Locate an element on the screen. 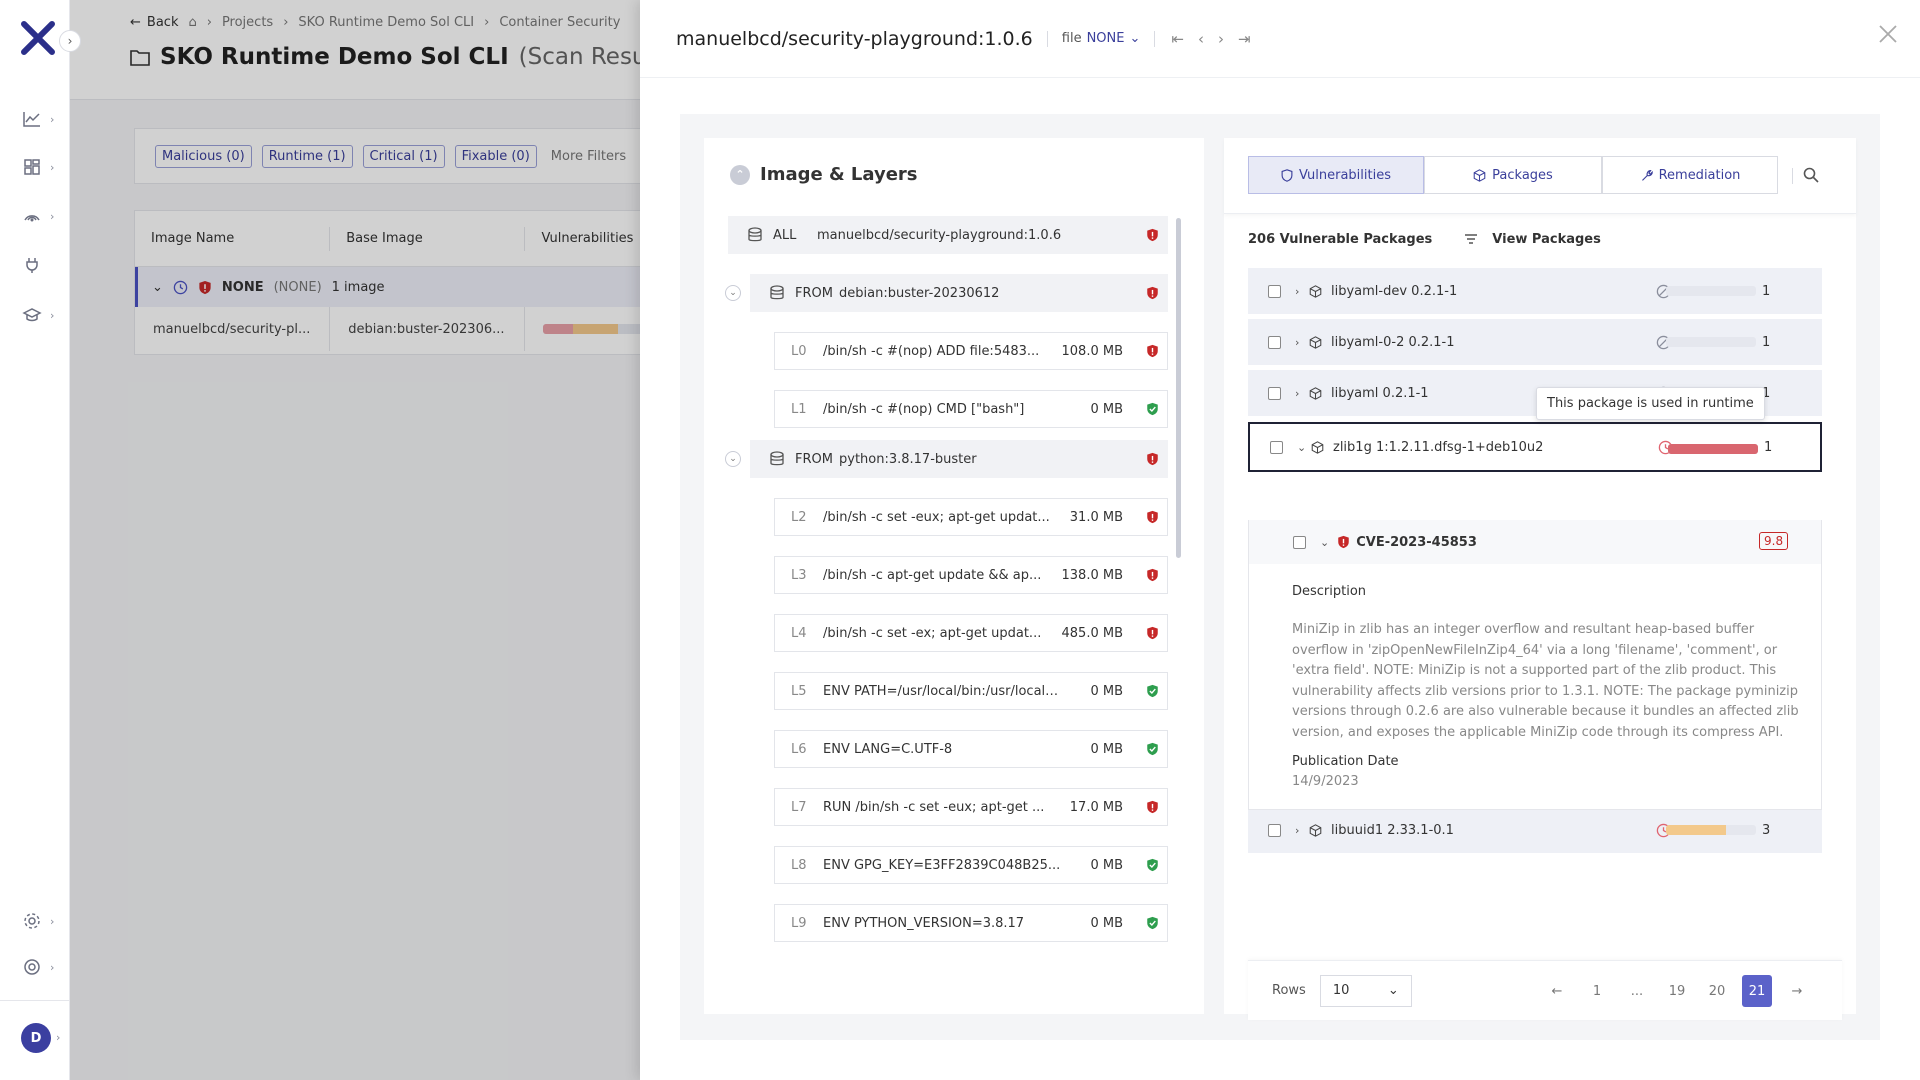 The width and height of the screenshot is (1920, 1080). close-icon is located at coordinates (1888, 34).